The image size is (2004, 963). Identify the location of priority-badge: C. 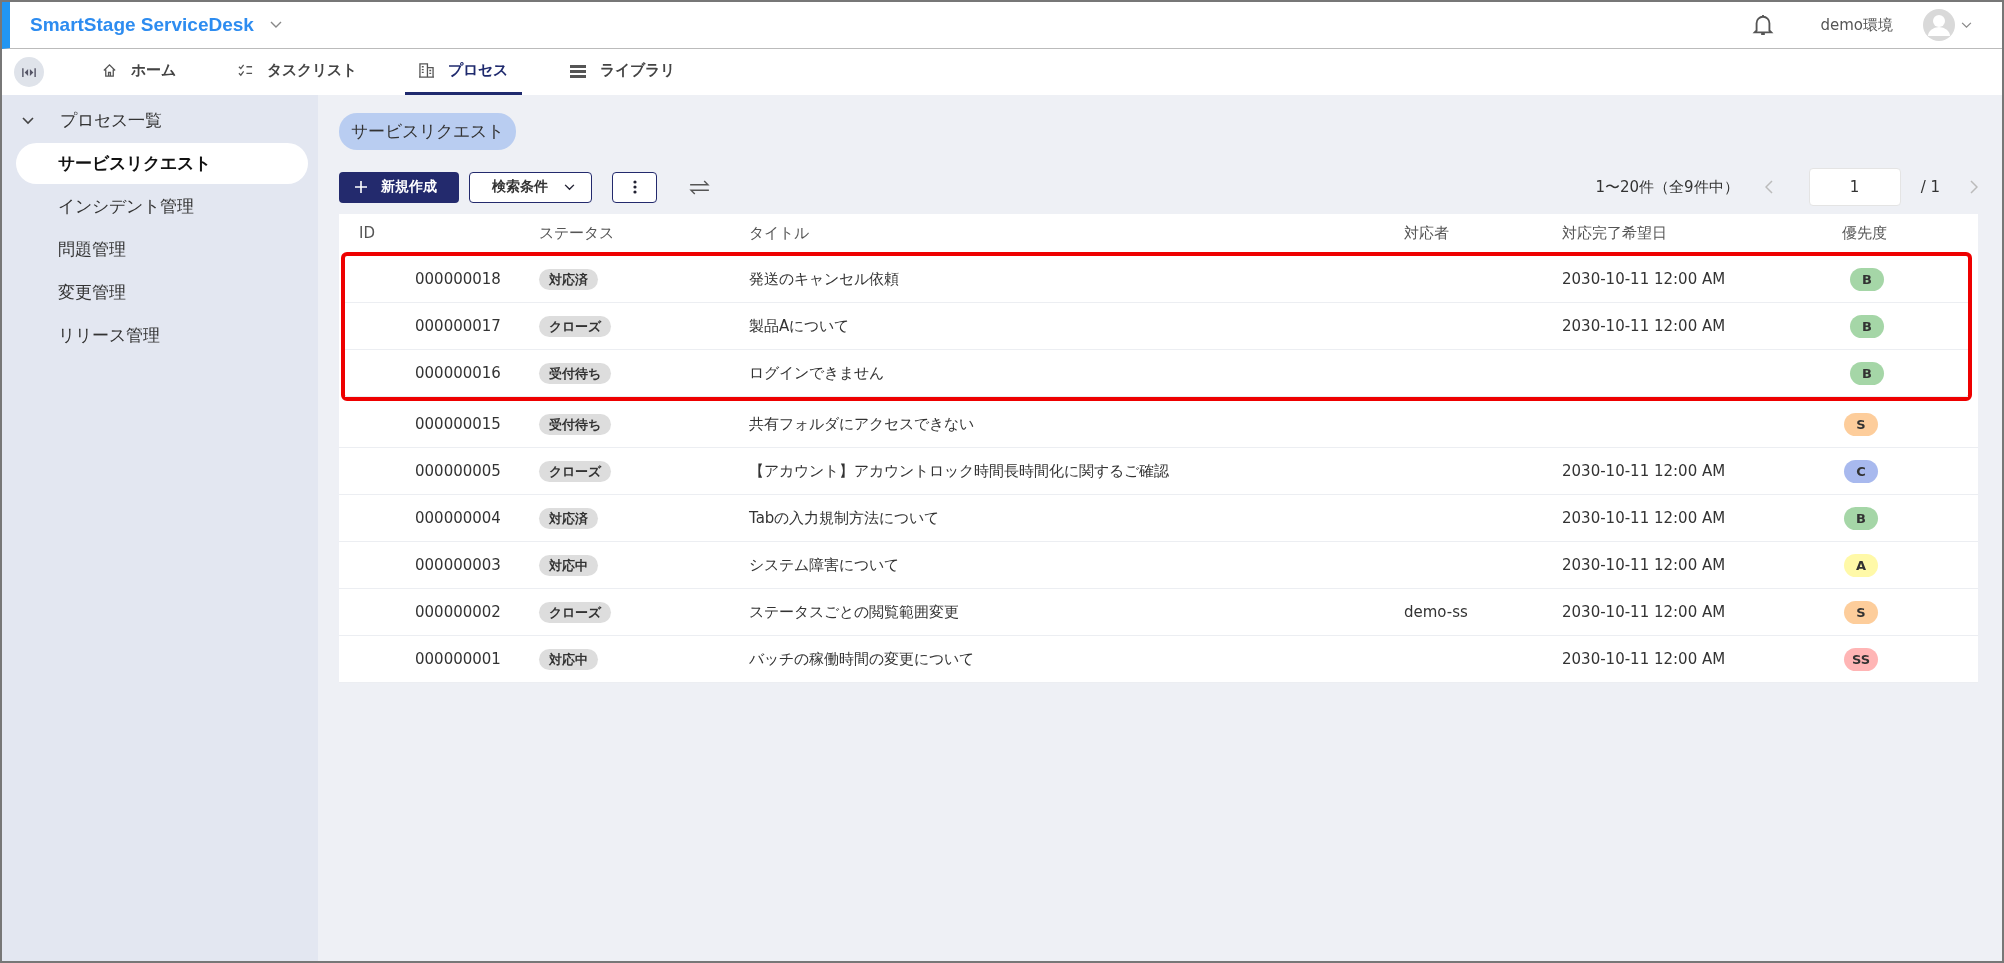
(1861, 471).